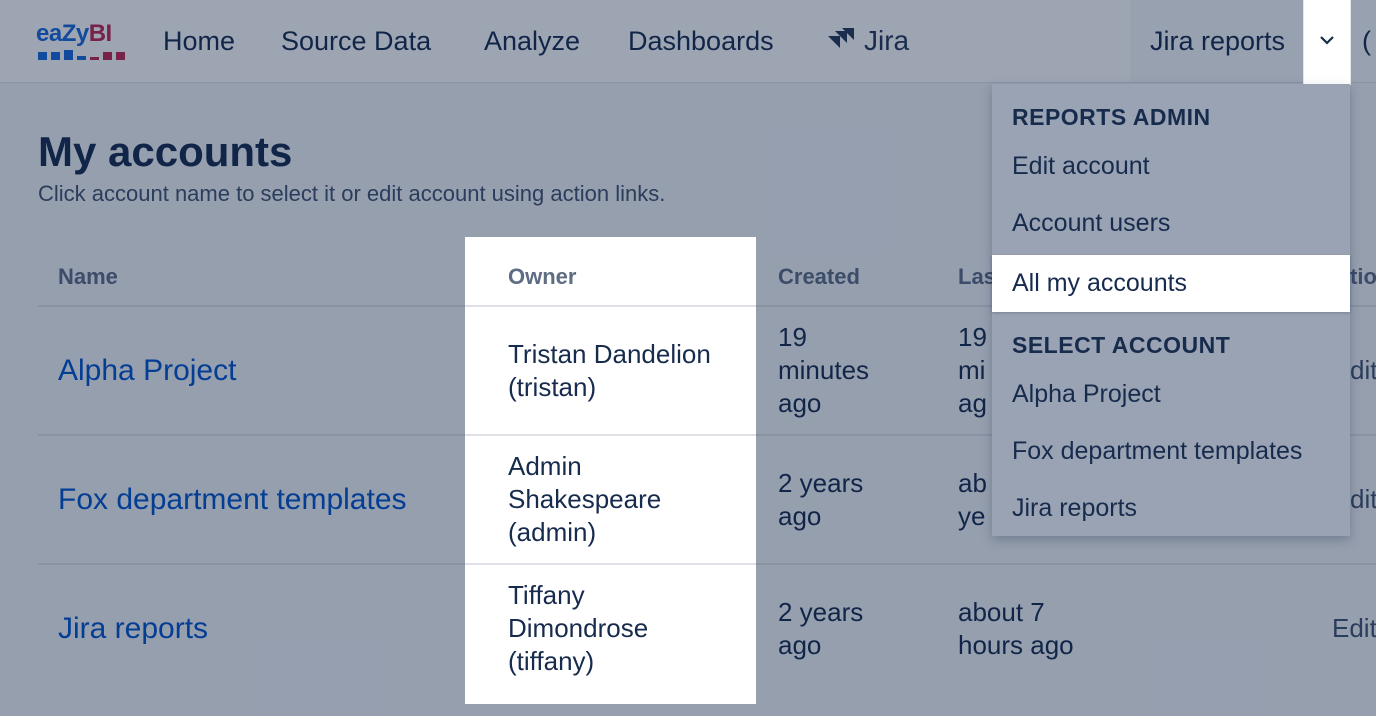 The height and width of the screenshot is (716, 1376). I want to click on last-line: ye, so click(972, 516).